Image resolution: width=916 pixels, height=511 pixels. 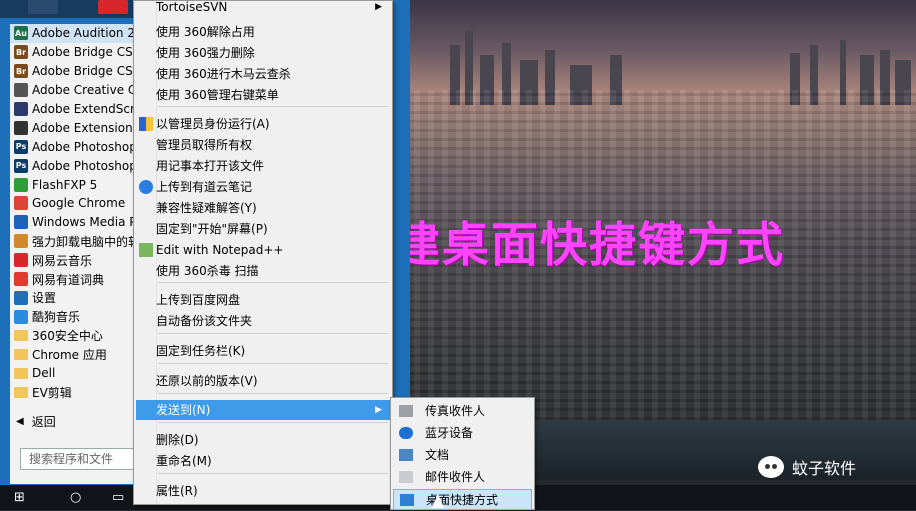 What do you see at coordinates (177, 440) in the screenshot?
I see `context-menu-label: 删除(D)` at bounding box center [177, 440].